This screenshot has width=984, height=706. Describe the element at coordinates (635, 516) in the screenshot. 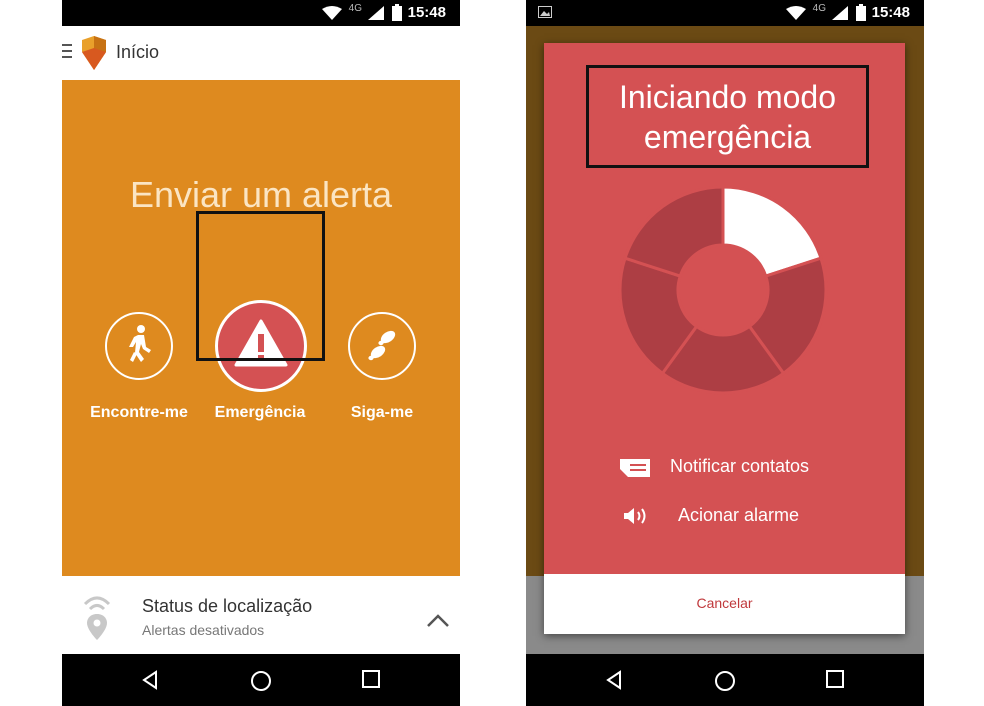

I see `speaker-icon` at that location.